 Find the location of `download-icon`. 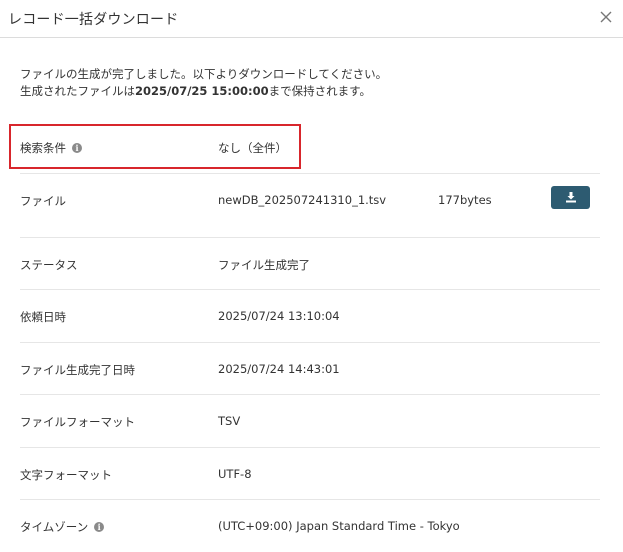

download-icon is located at coordinates (570, 197).